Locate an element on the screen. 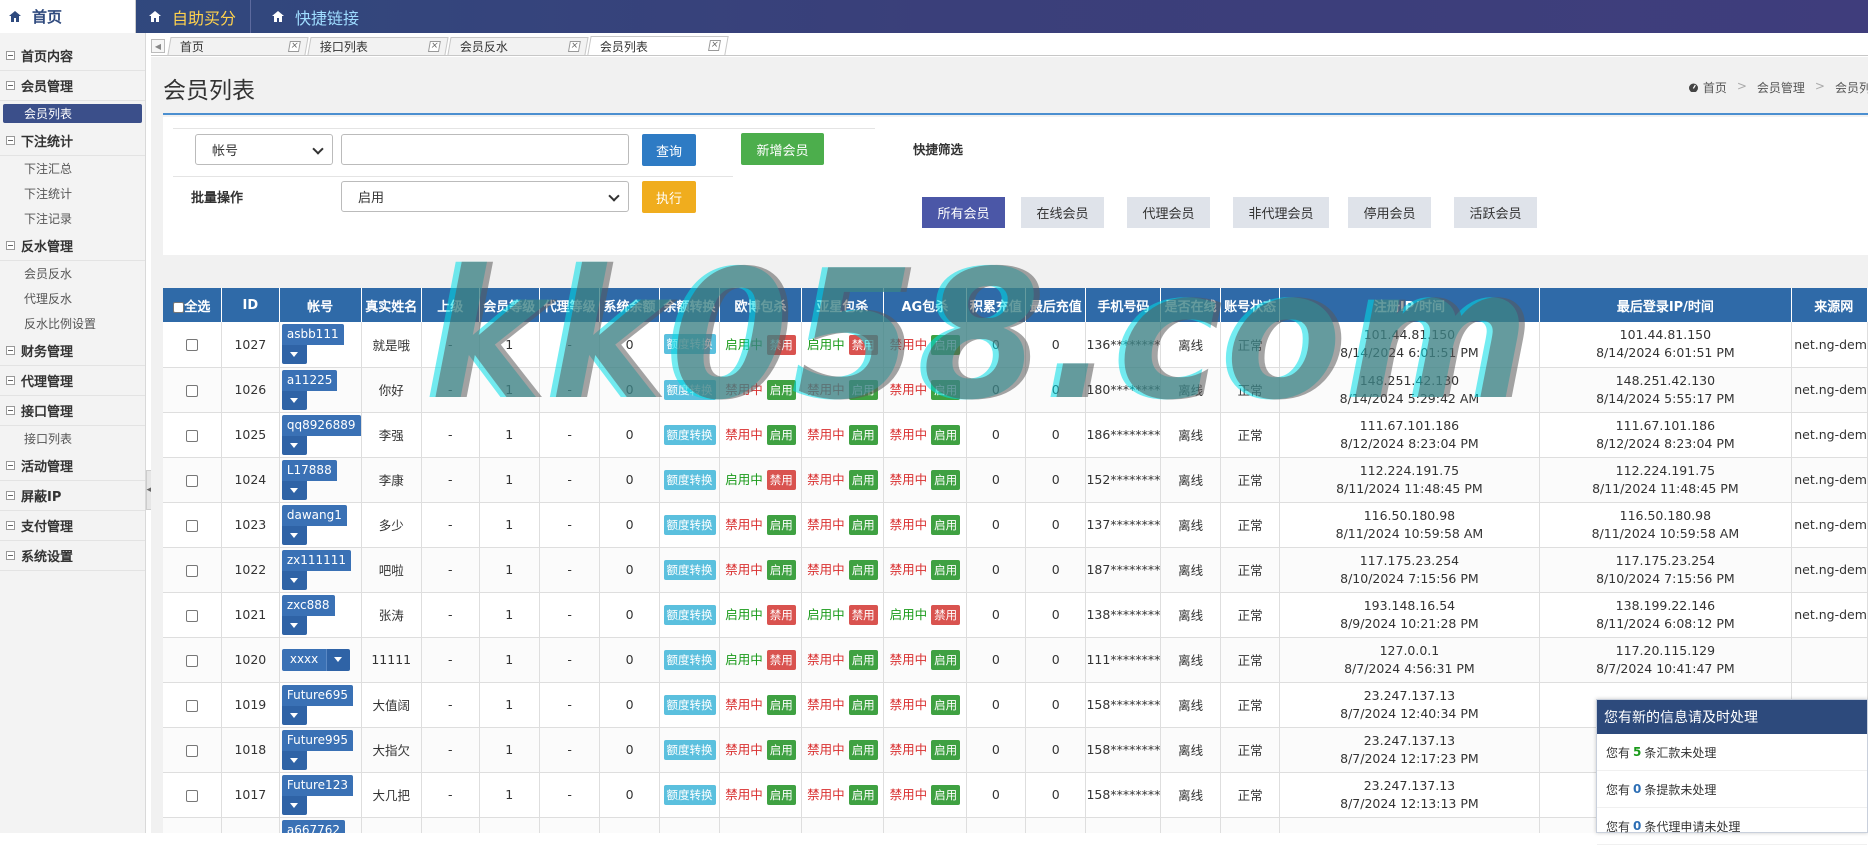 This screenshot has height=845, width=1868. filter-non-agent-members: 非代理会员 is located at coordinates (1281, 212).